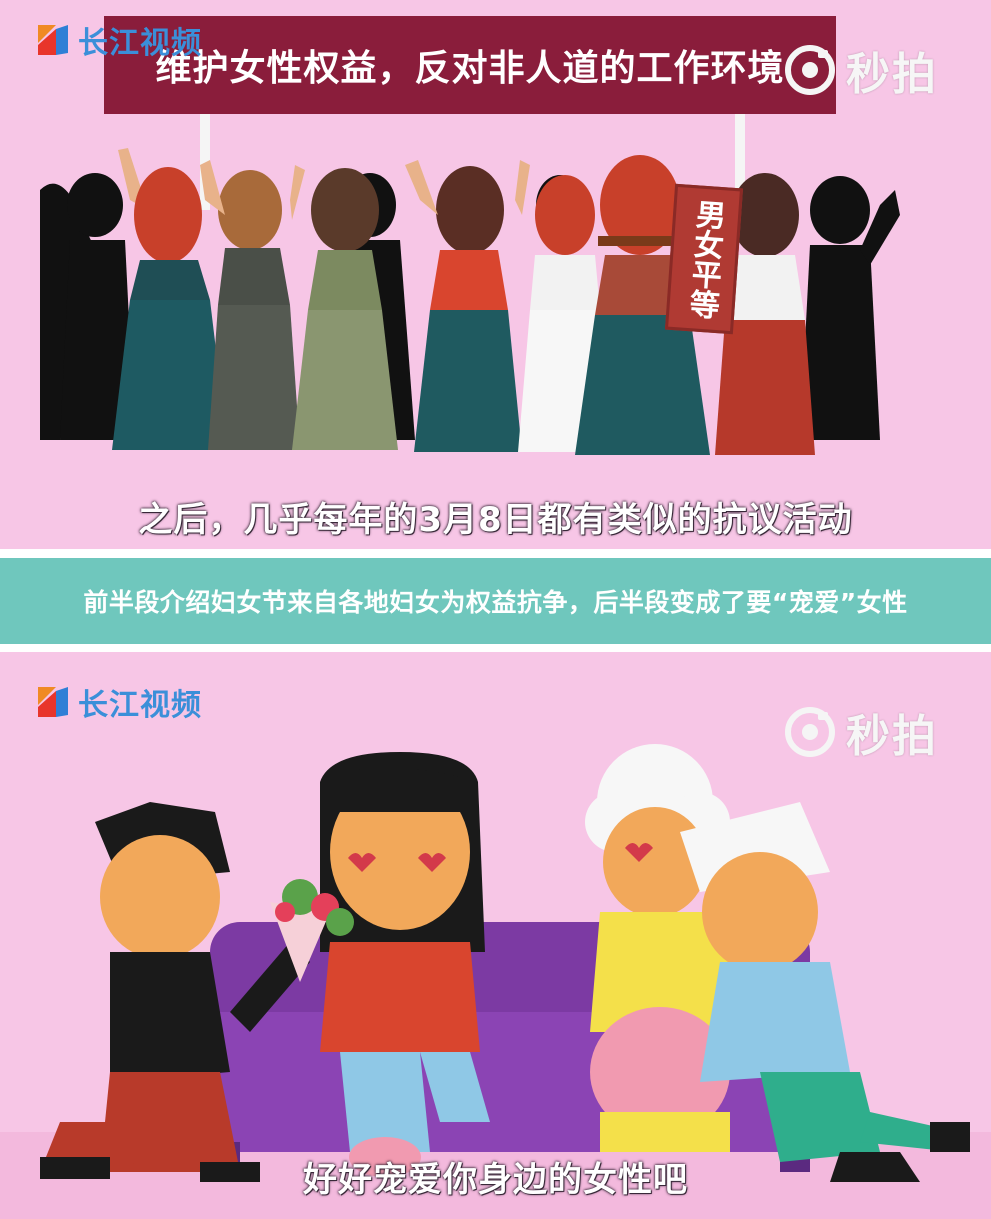  I want to click on banner-text: 维护女性权益，反对非人道的工作环境, so click(470, 68).